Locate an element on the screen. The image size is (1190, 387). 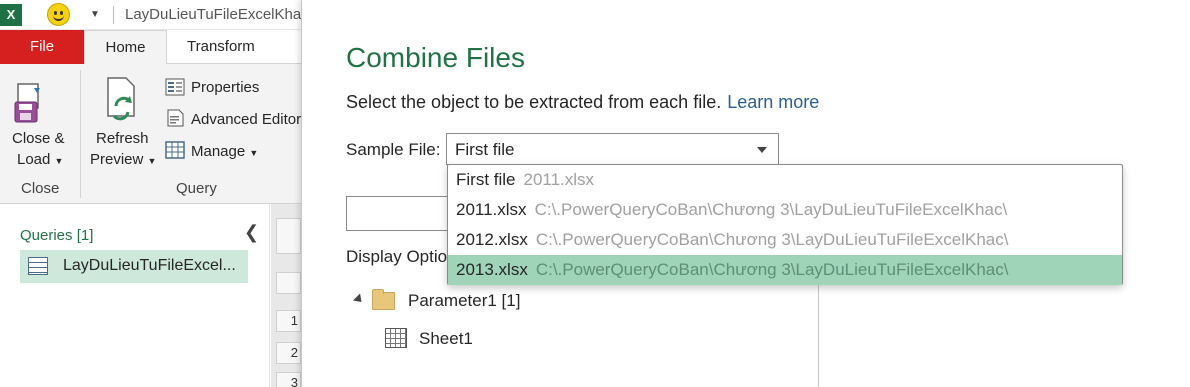
expand-caret-icon is located at coordinates (359, 299).